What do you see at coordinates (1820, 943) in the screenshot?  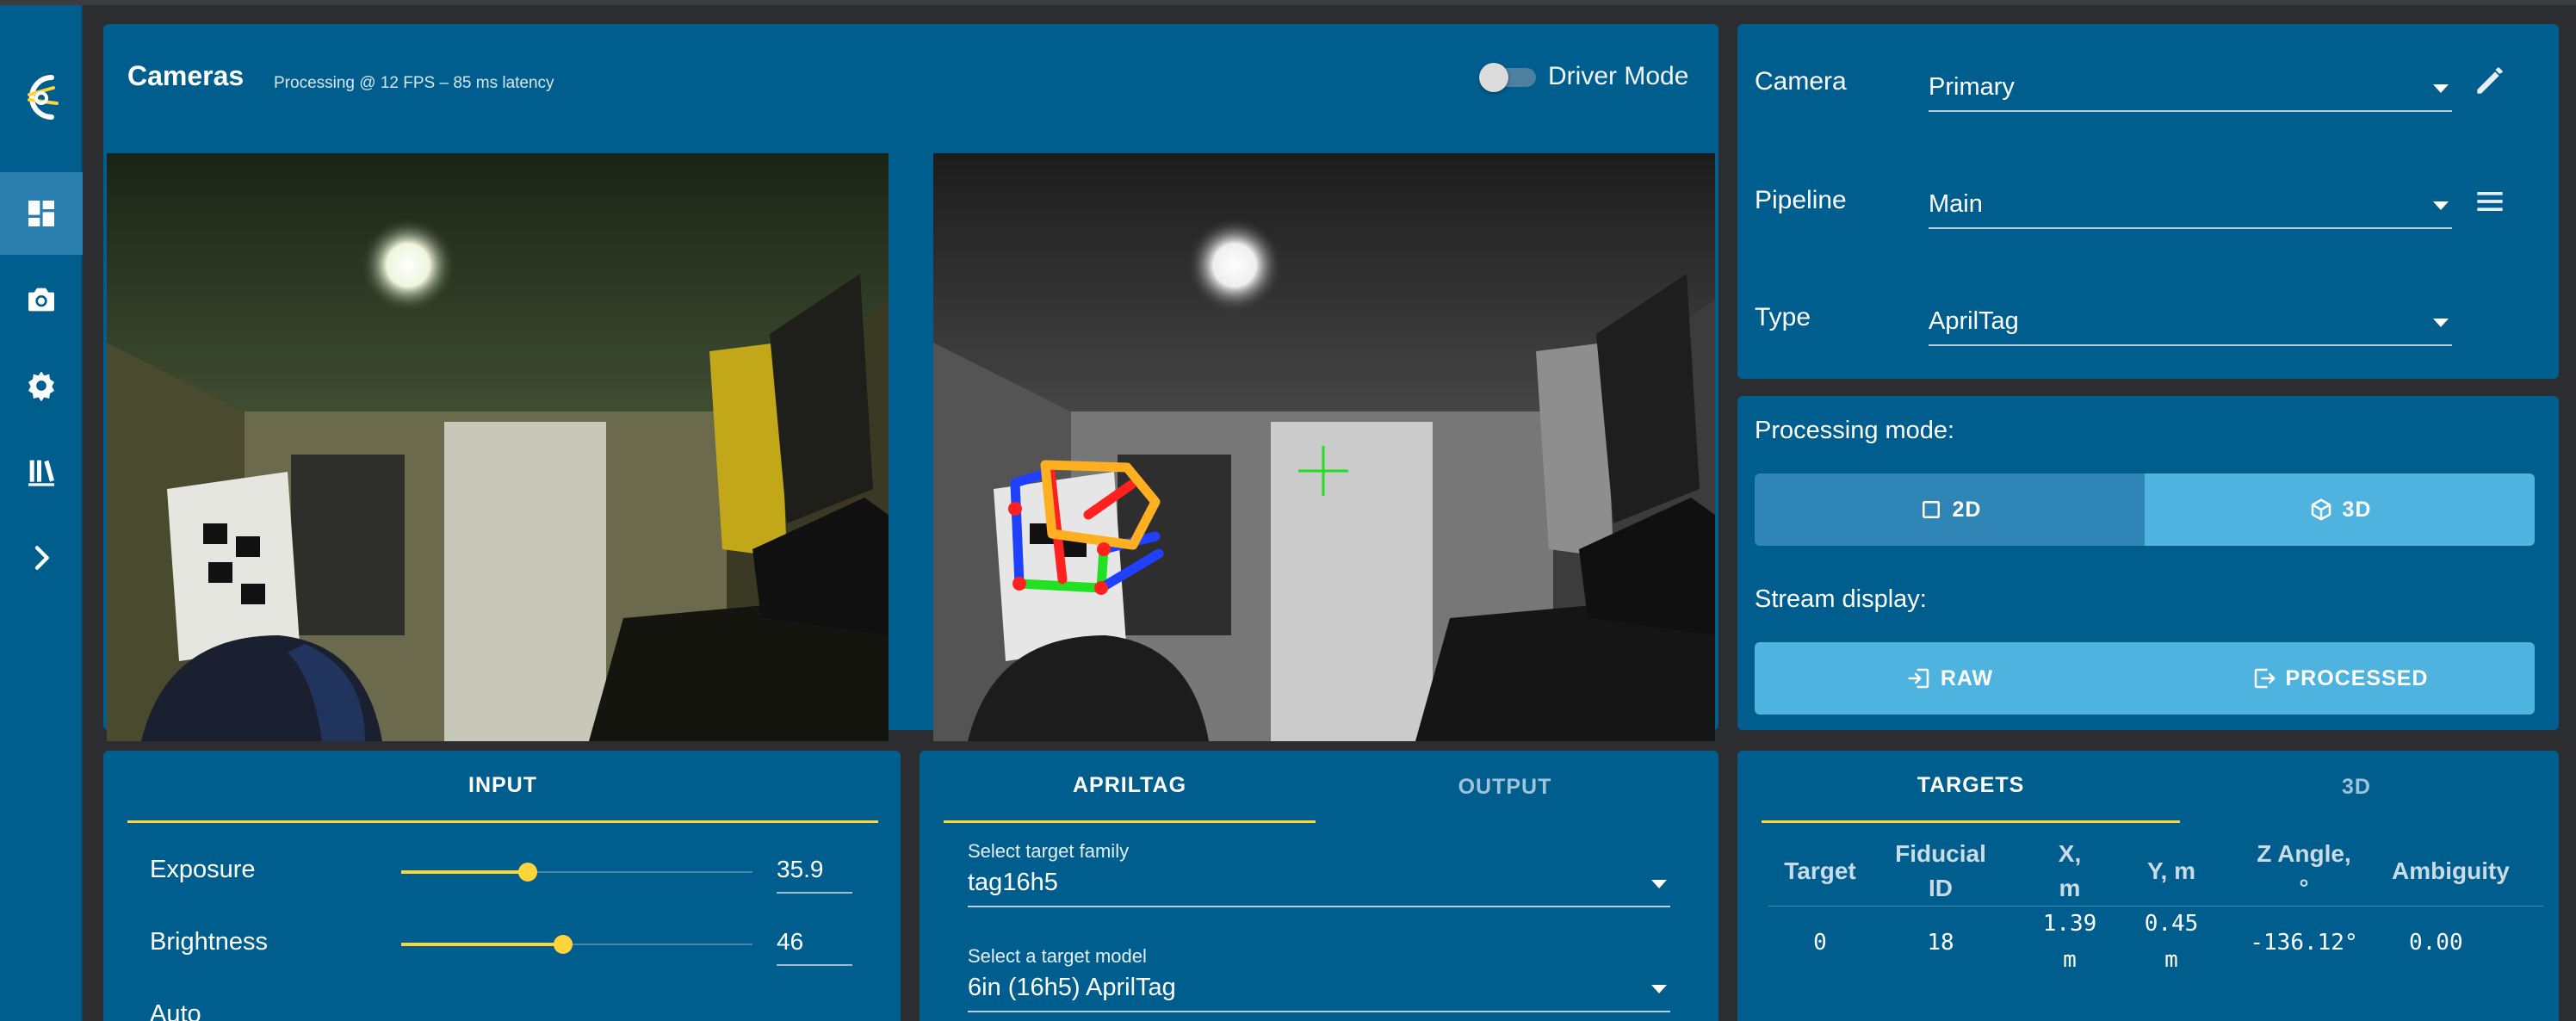 I see `cell-target: 0` at bounding box center [1820, 943].